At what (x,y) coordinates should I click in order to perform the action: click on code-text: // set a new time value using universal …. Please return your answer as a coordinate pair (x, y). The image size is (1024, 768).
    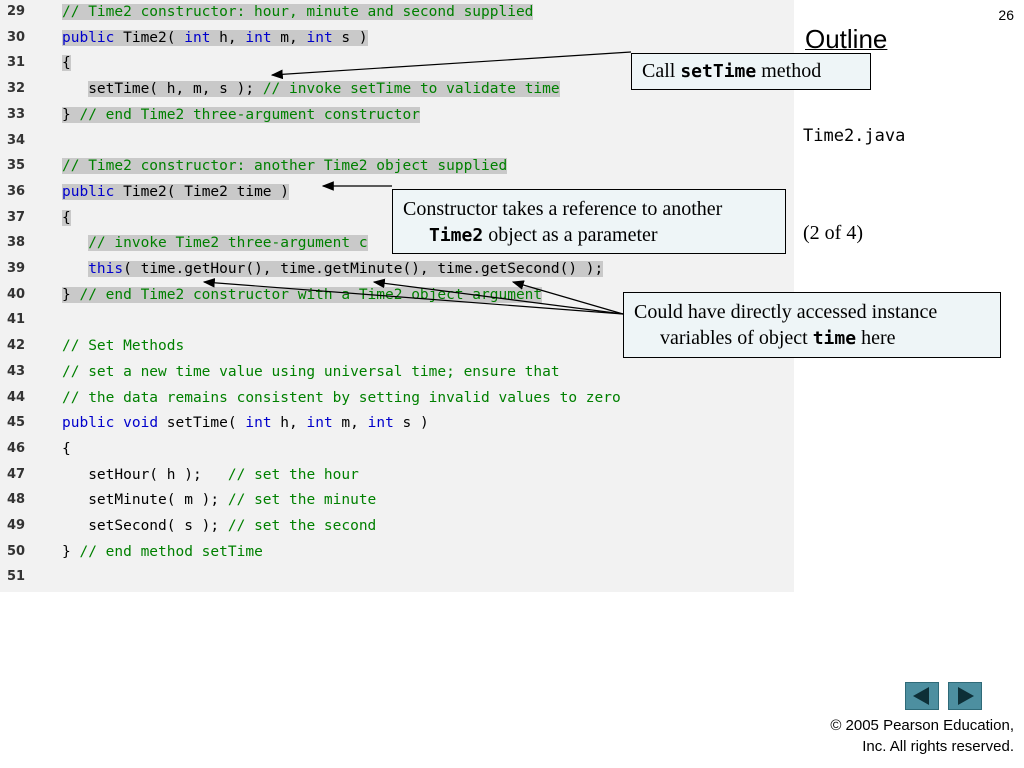
    Looking at the image, I should click on (311, 372).